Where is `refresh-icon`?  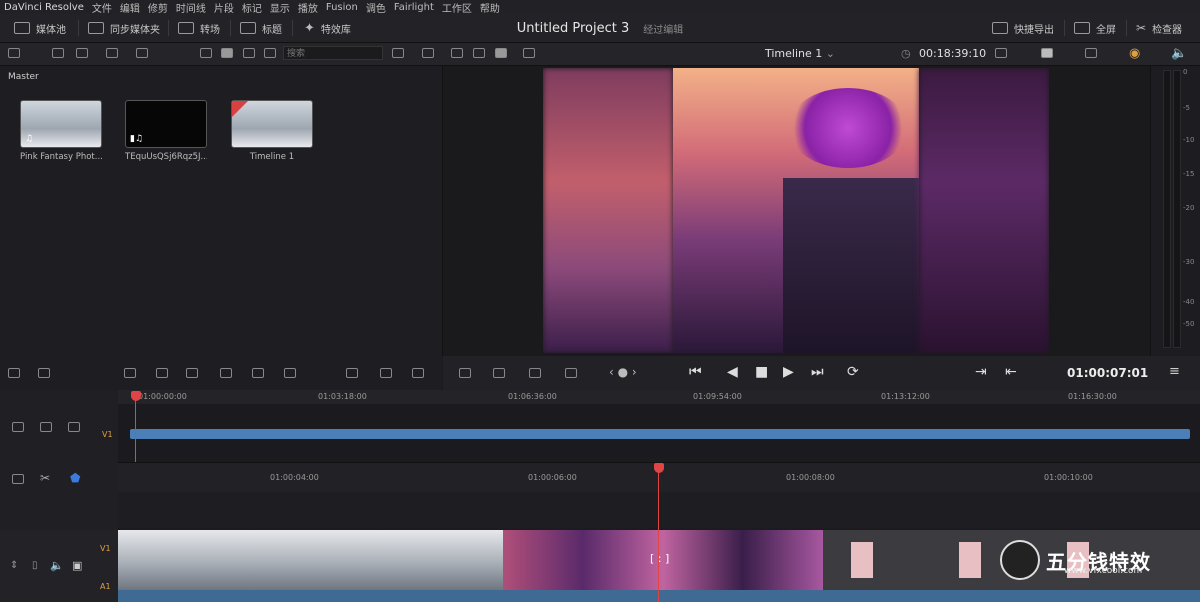 refresh-icon is located at coordinates (428, 53).